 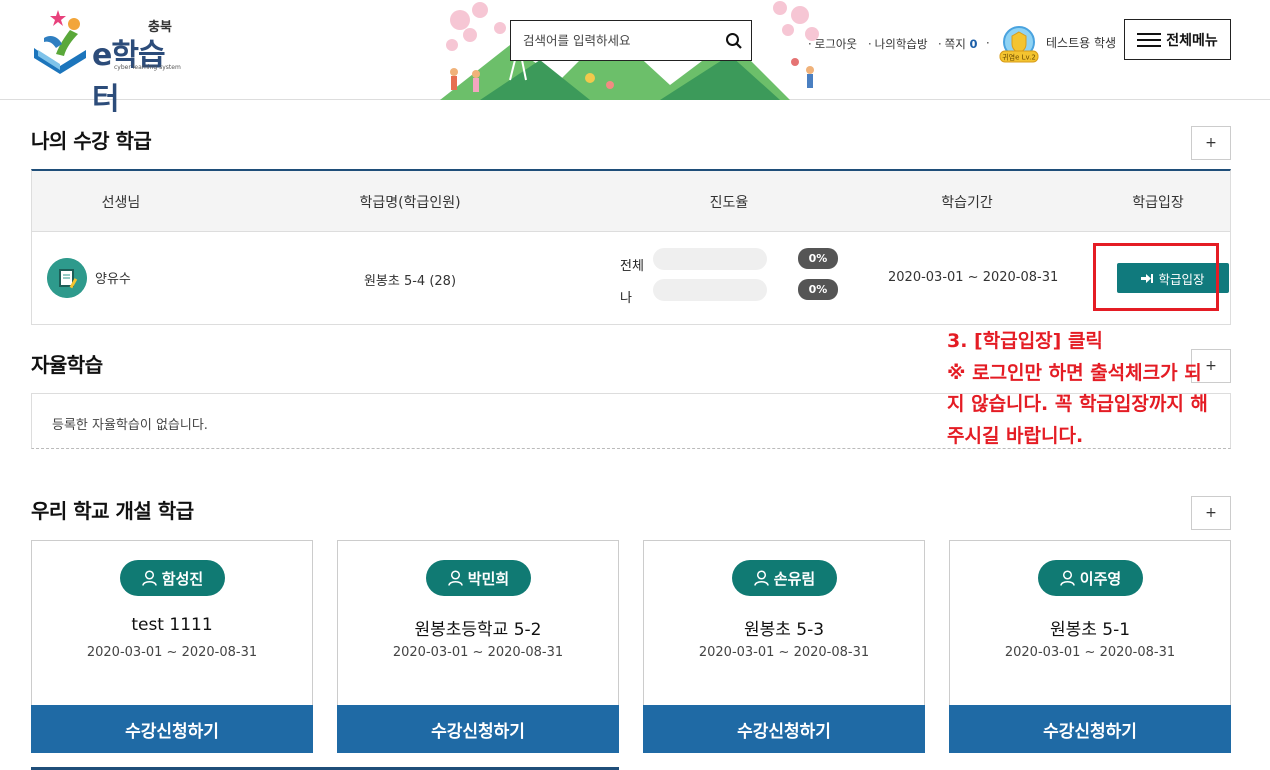 What do you see at coordinates (1081, 42) in the screenshot?
I see `user-name: 테스트용 학생` at bounding box center [1081, 42].